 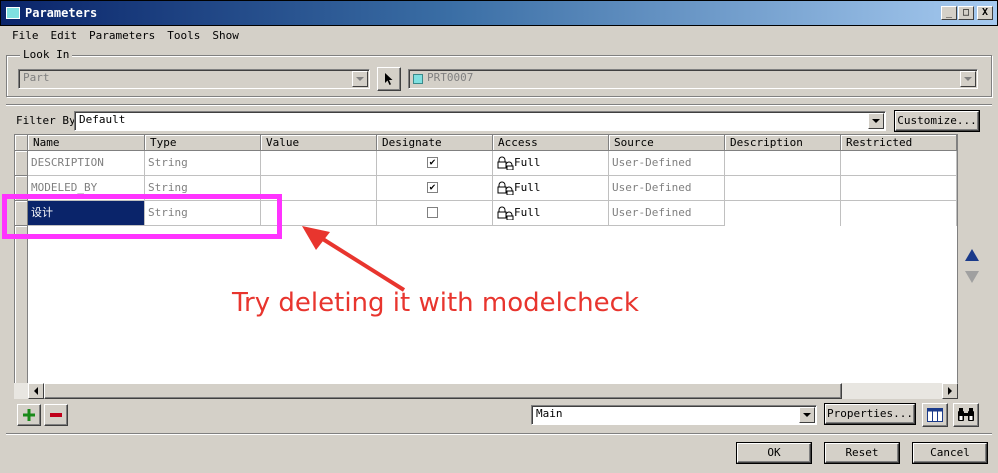 I want to click on cell-designate, so click(x=435, y=213).